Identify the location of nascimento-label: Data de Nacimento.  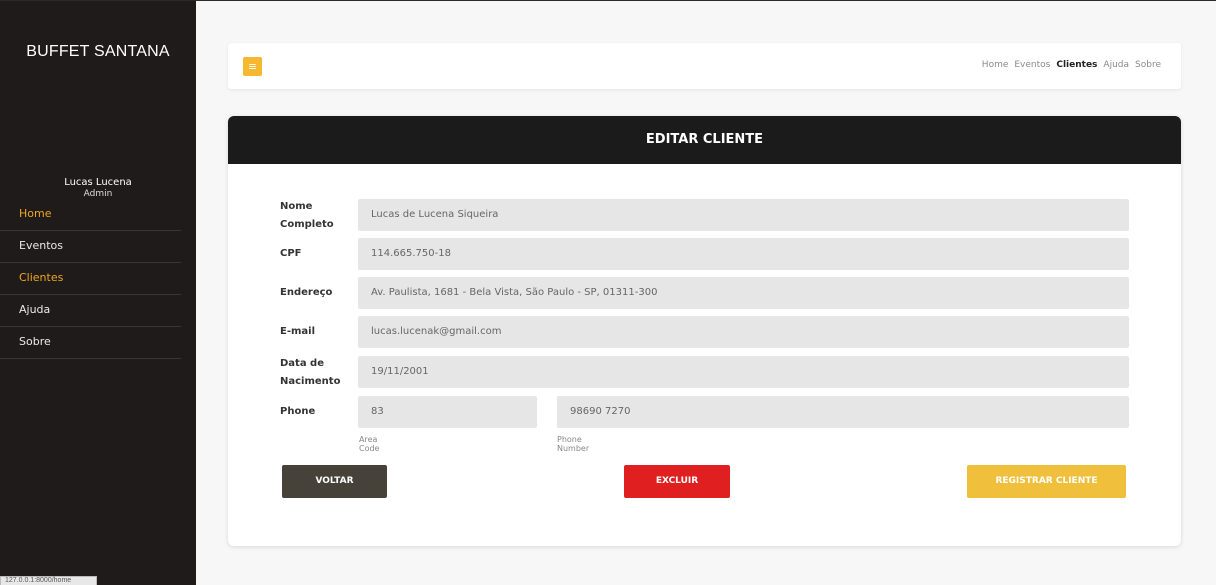
(310, 372).